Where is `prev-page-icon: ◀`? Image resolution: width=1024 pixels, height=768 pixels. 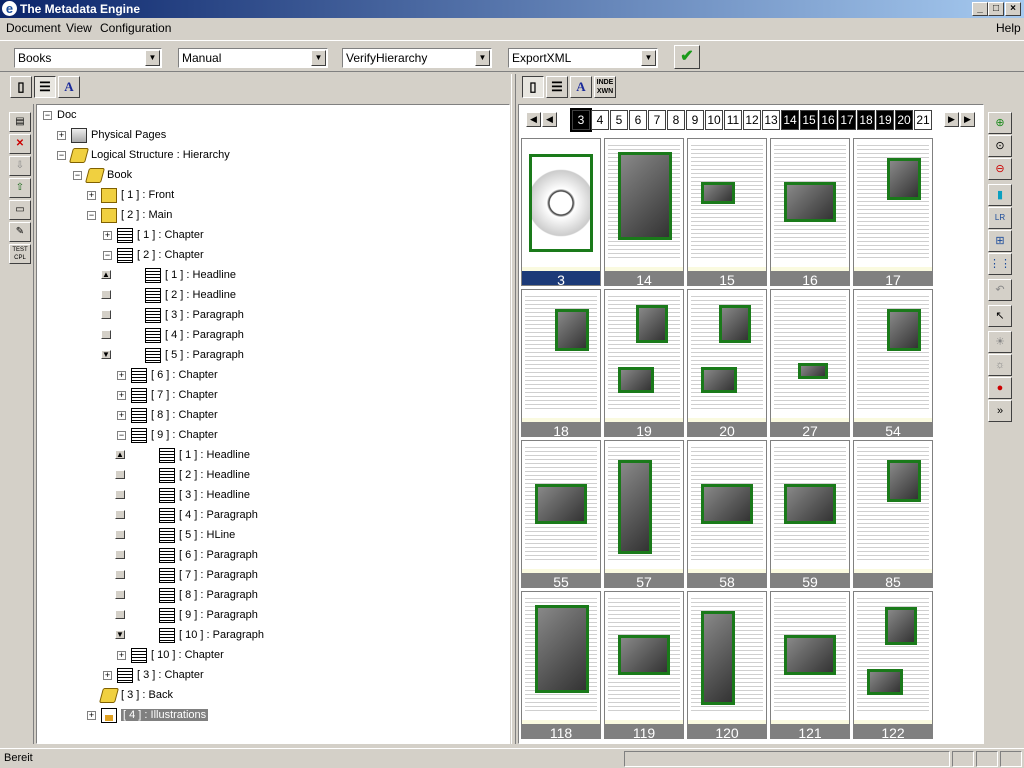 prev-page-icon: ◀ is located at coordinates (549, 119).